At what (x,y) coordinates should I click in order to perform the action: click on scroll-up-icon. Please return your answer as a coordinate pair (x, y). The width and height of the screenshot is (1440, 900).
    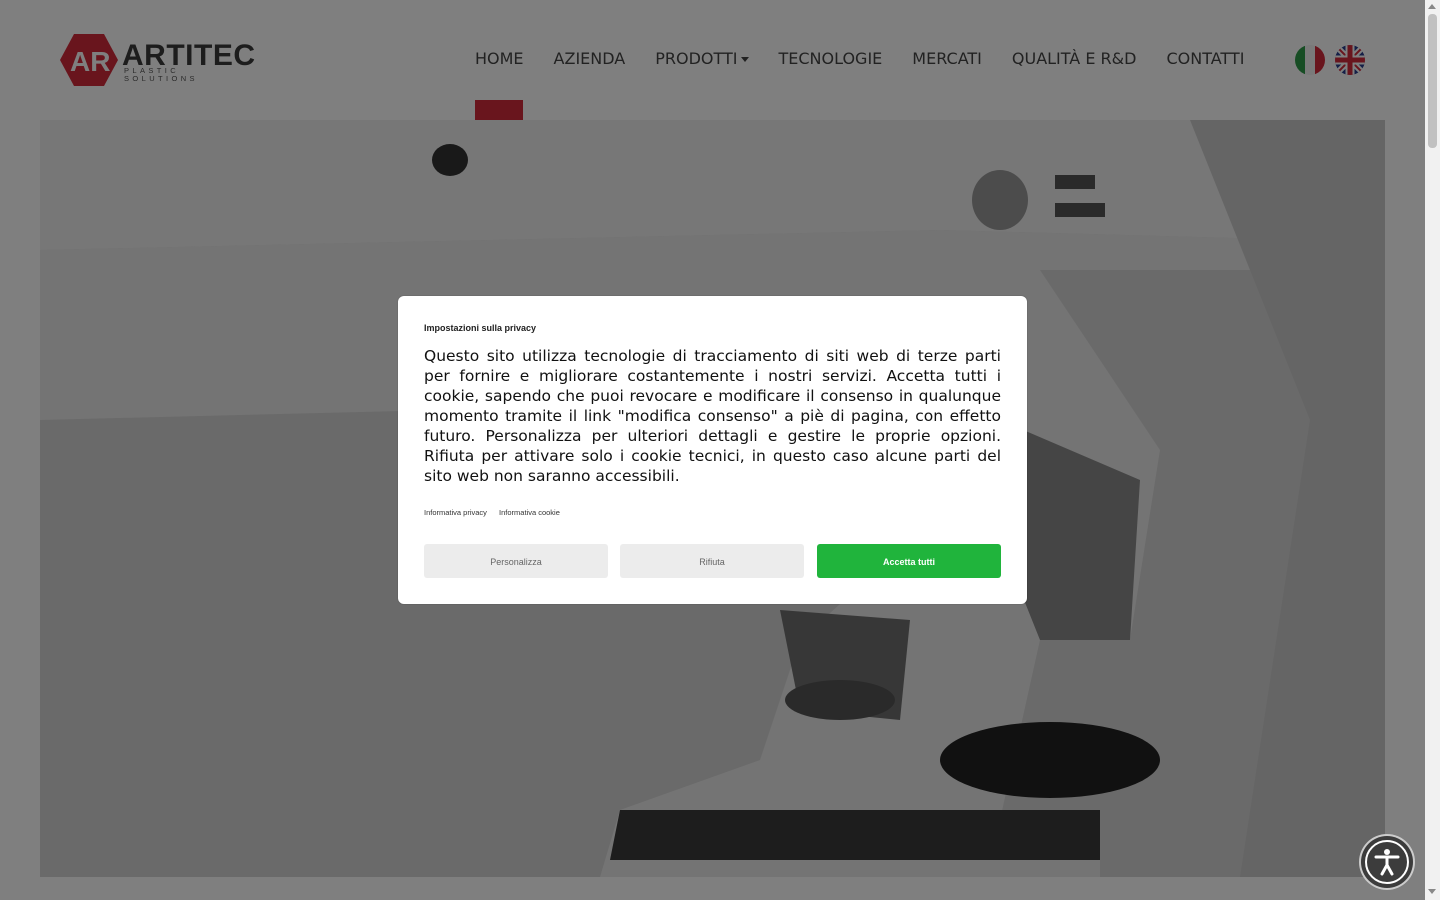
    Looking at the image, I should click on (1432, 6).